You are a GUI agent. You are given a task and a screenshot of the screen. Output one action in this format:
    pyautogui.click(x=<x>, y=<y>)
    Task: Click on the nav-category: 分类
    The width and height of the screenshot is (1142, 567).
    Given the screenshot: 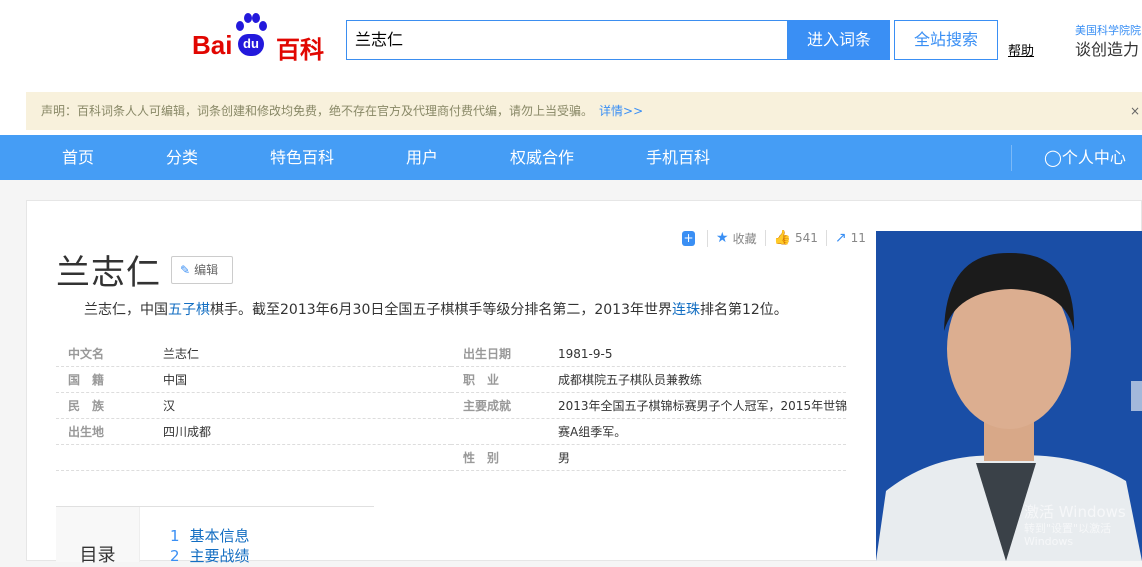 What is the action you would take?
    pyautogui.click(x=182, y=157)
    